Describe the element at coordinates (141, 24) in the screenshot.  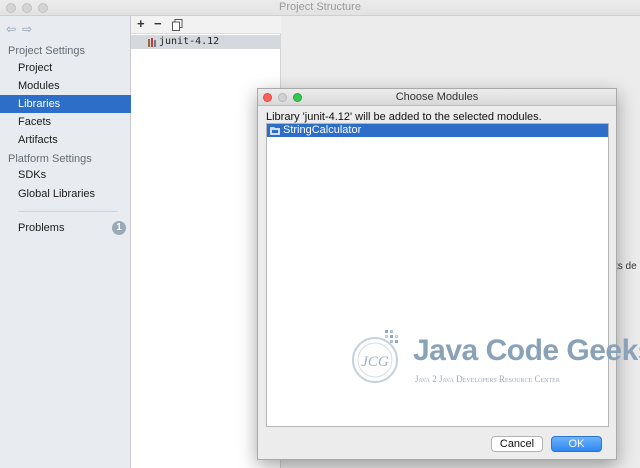
I see `add-library-button: +` at that location.